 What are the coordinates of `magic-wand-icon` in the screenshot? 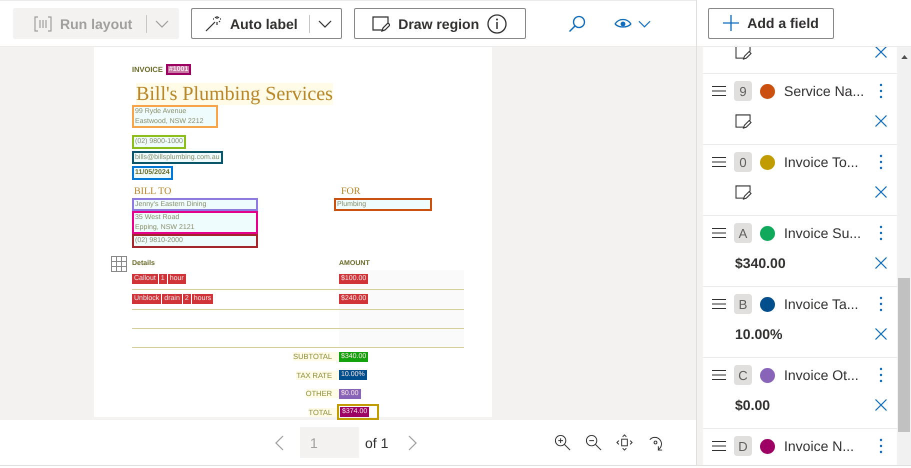 It's located at (213, 23).